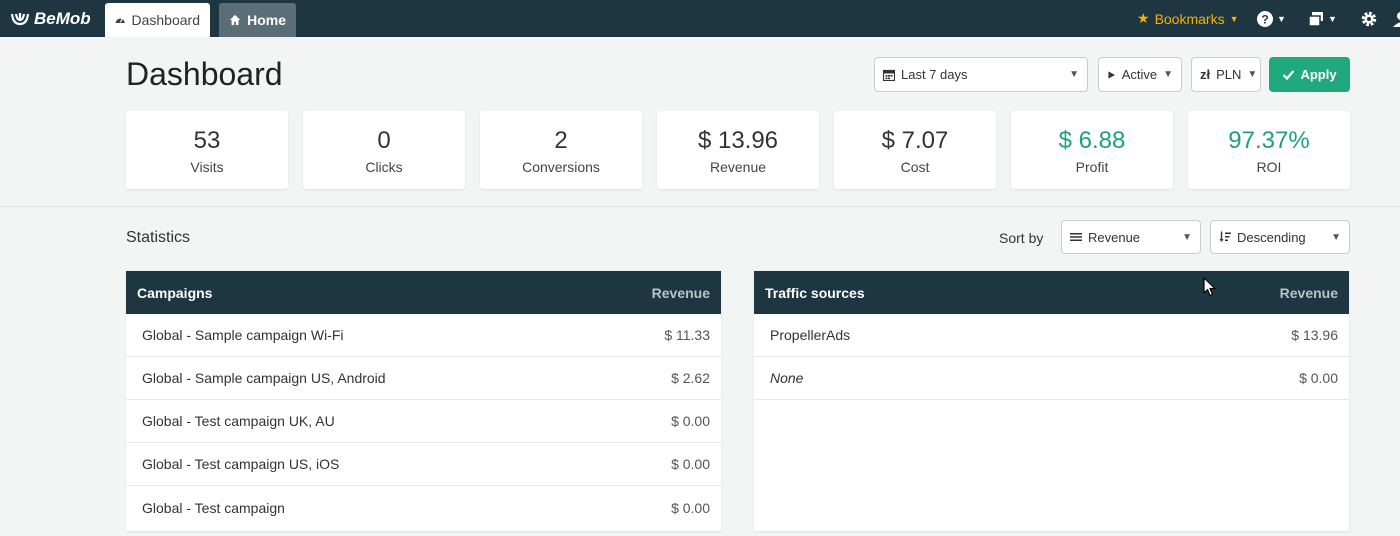 This screenshot has width=1400, height=536. I want to click on tab-home: Home, so click(257, 20).